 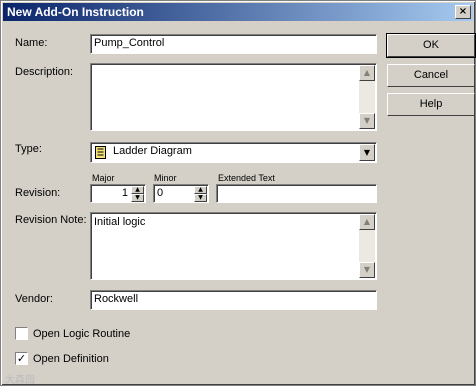 What do you see at coordinates (233, 44) in the screenshot?
I see `name-field: Pump_Control` at bounding box center [233, 44].